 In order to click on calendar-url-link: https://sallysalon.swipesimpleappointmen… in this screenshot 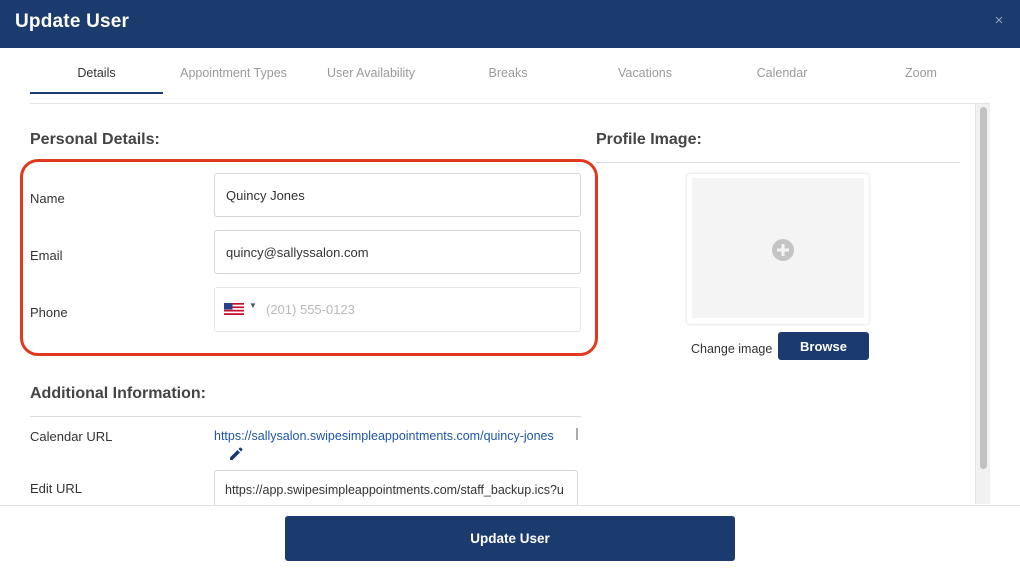, I will do `click(384, 436)`.